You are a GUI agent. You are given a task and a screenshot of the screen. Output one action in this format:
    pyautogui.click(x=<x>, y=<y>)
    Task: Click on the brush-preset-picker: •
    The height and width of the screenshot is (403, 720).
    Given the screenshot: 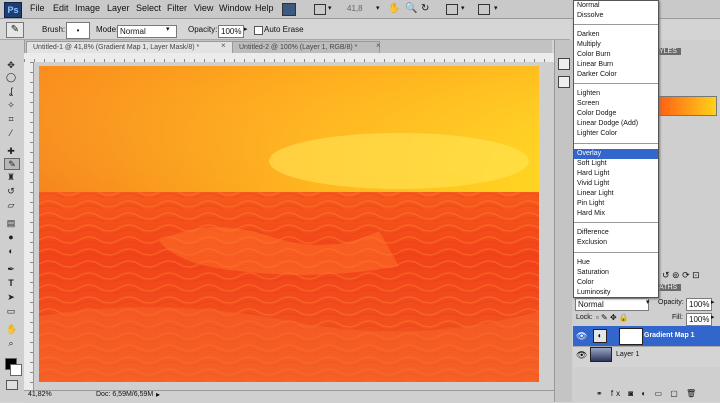 What is the action you would take?
    pyautogui.click(x=78, y=30)
    